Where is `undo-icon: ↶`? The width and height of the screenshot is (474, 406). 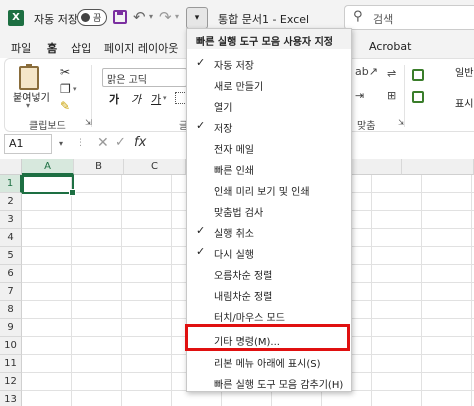
undo-icon: ↶ is located at coordinates (139, 17).